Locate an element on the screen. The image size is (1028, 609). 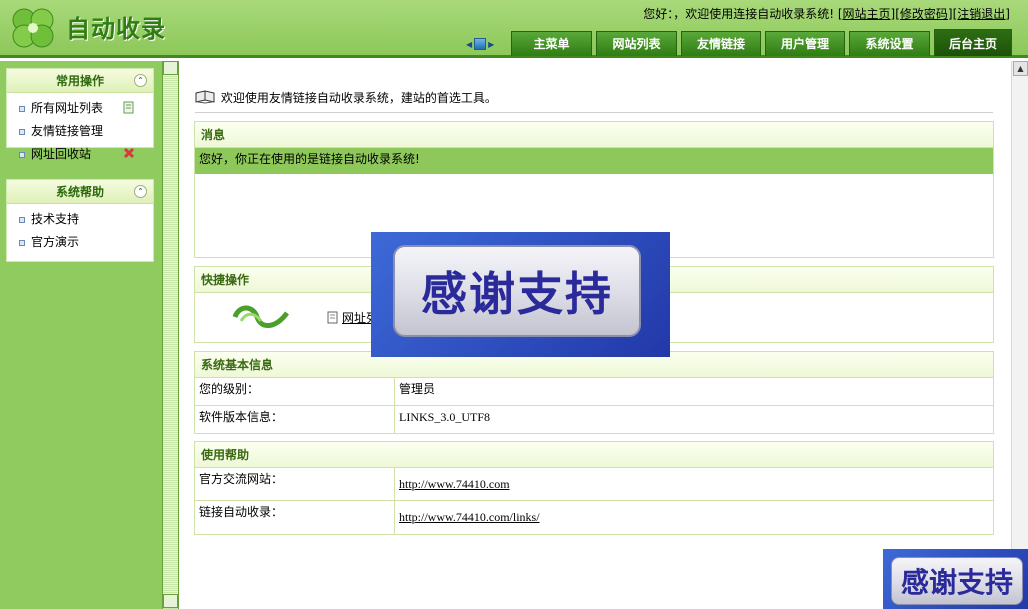
panel-title: 常用操作 ⌃ is located at coordinates (80, 81).